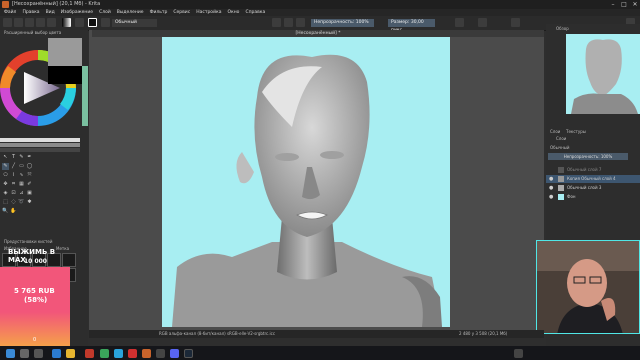 Image resolution: width=640 pixels, height=360 pixels. Describe the element at coordinates (21, 157) in the screenshot. I see `edit-shapes-icon: ✎` at that location.